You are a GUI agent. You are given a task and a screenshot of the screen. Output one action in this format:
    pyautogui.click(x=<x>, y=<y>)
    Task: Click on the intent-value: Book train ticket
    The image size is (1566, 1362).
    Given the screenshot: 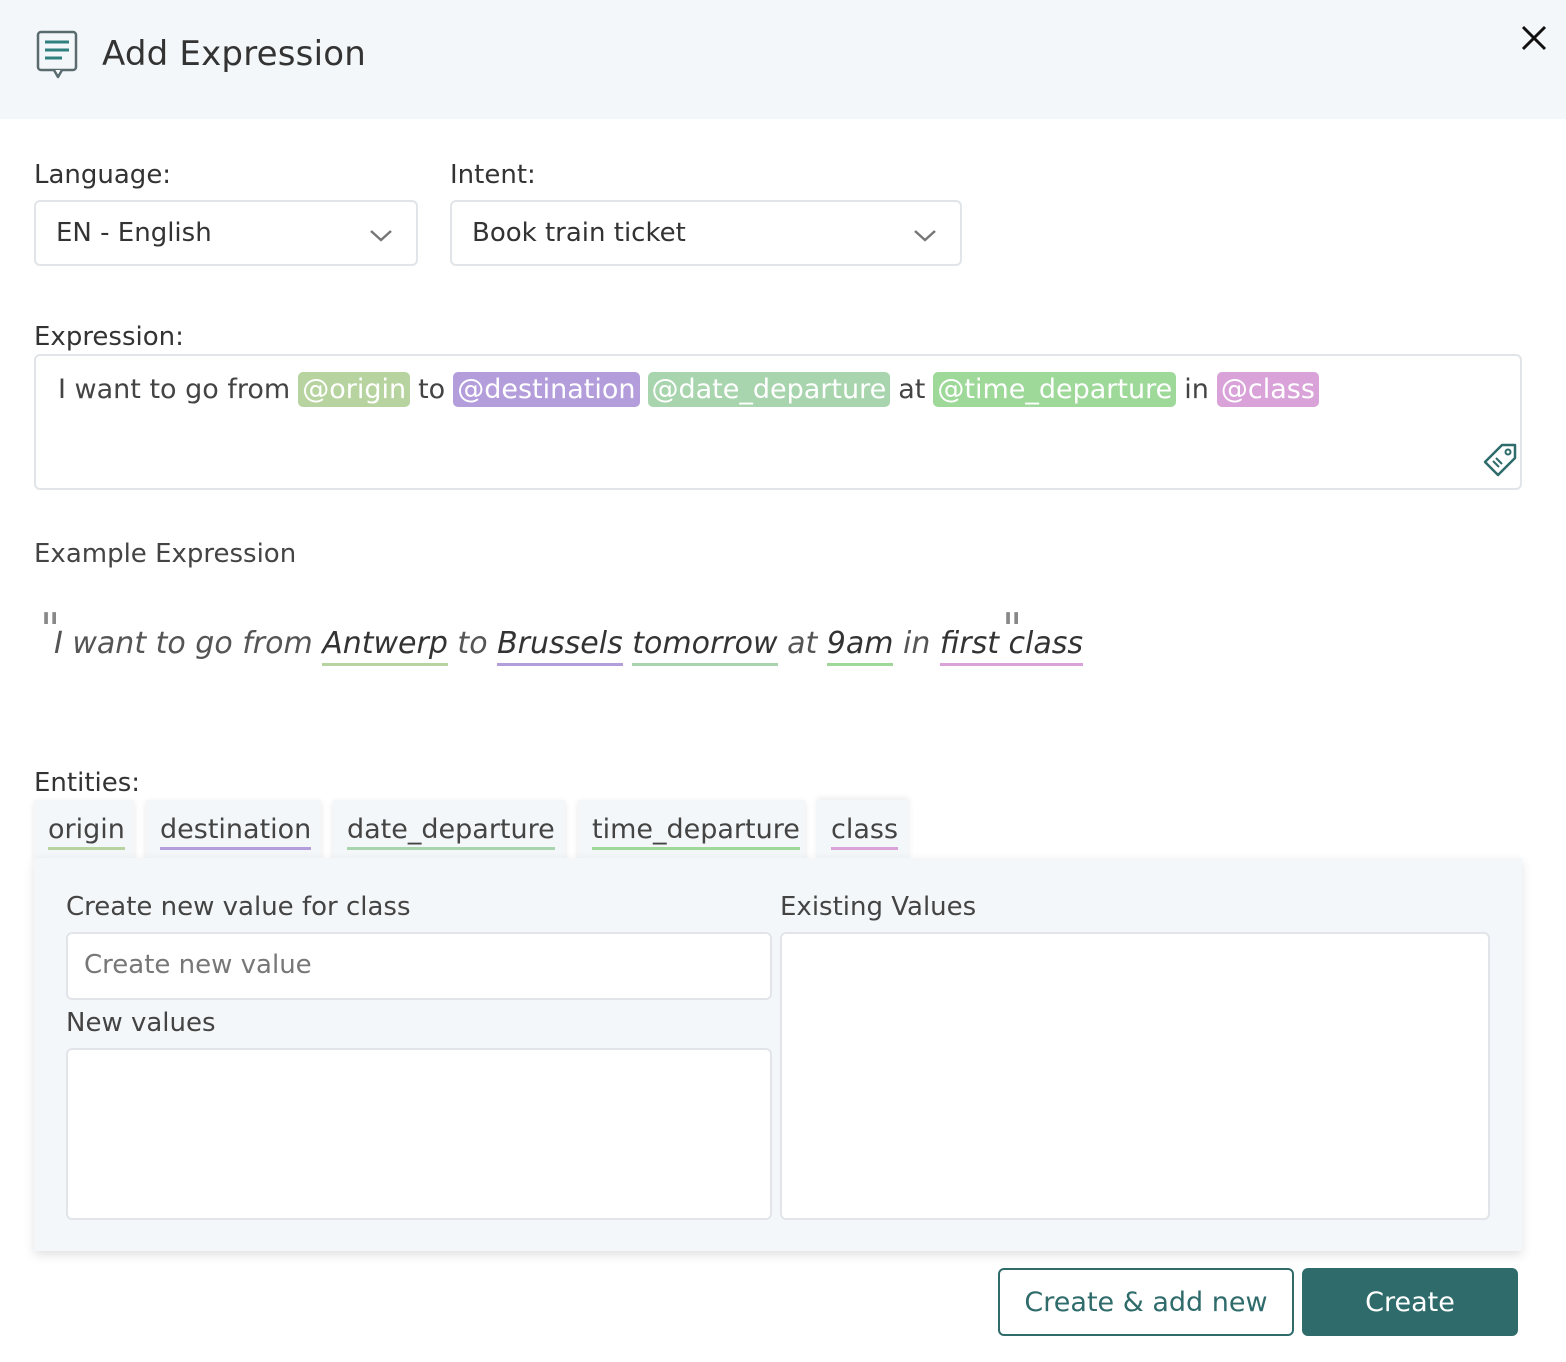 What is the action you would take?
    pyautogui.click(x=579, y=233)
    